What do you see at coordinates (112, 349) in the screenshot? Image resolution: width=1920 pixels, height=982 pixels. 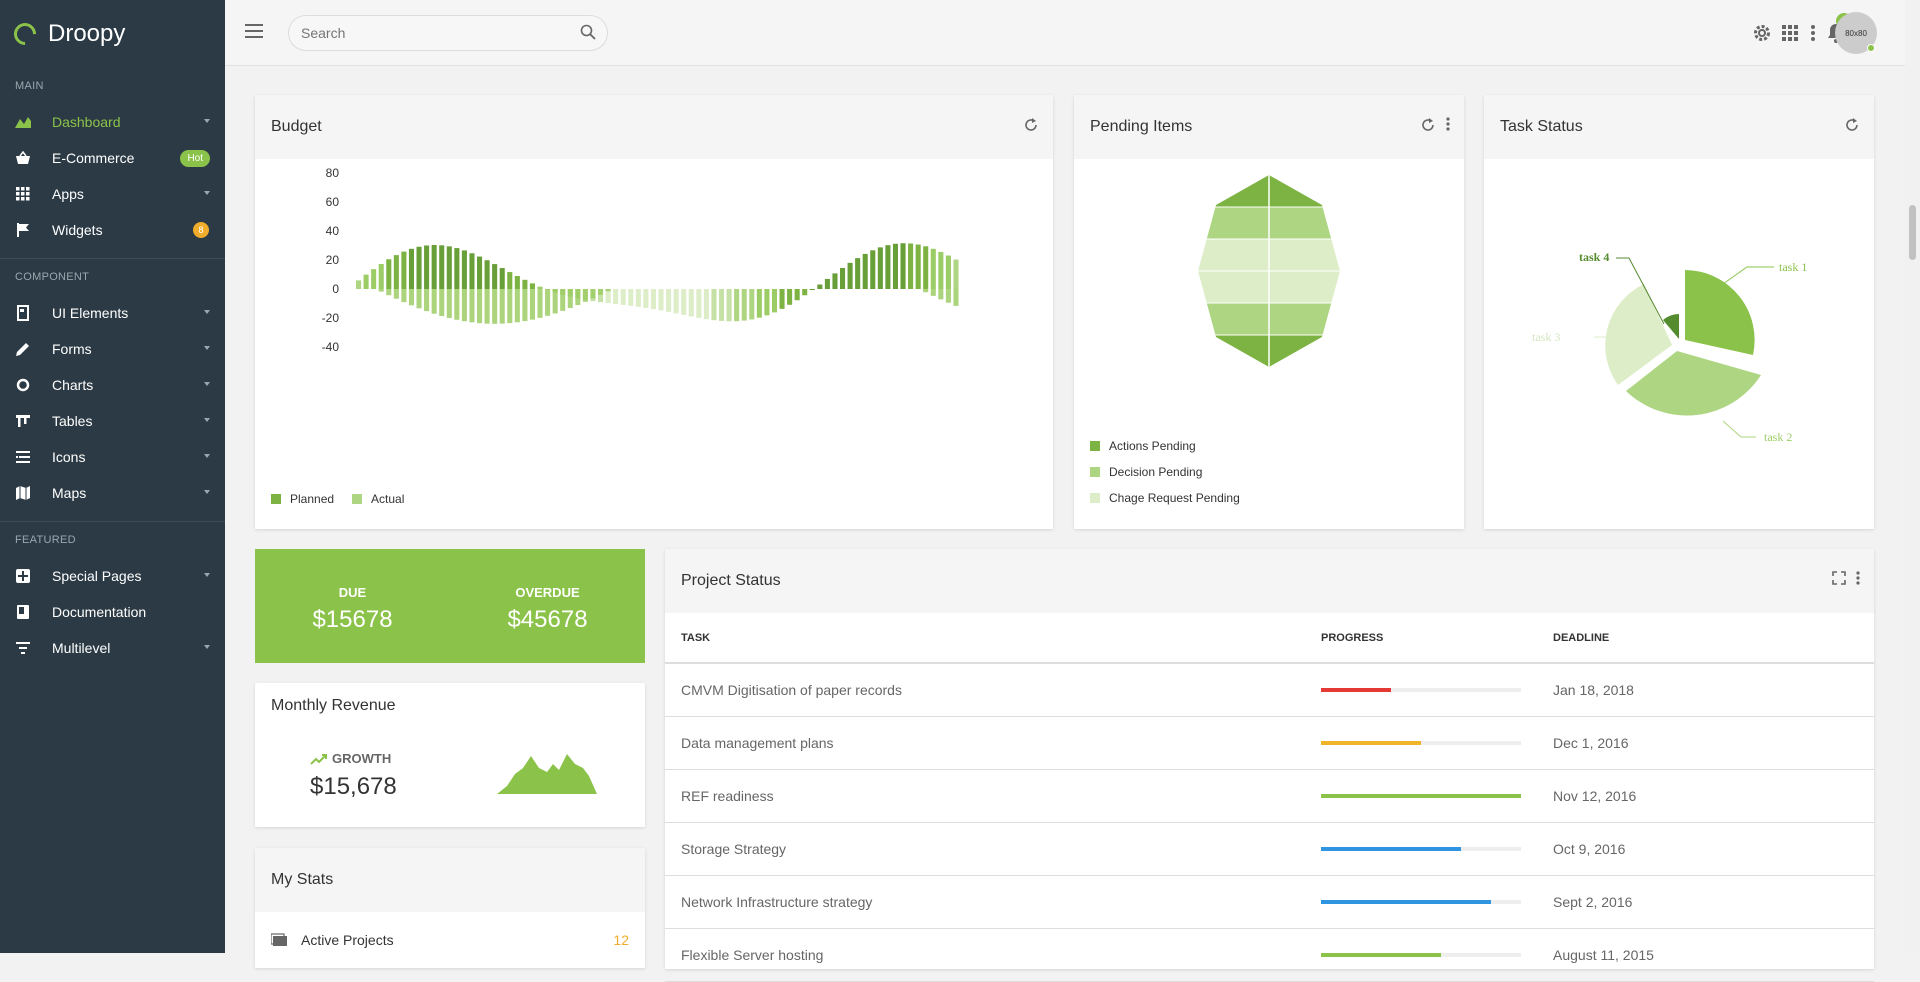 I see `sidebar-item-forms: Forms` at bounding box center [112, 349].